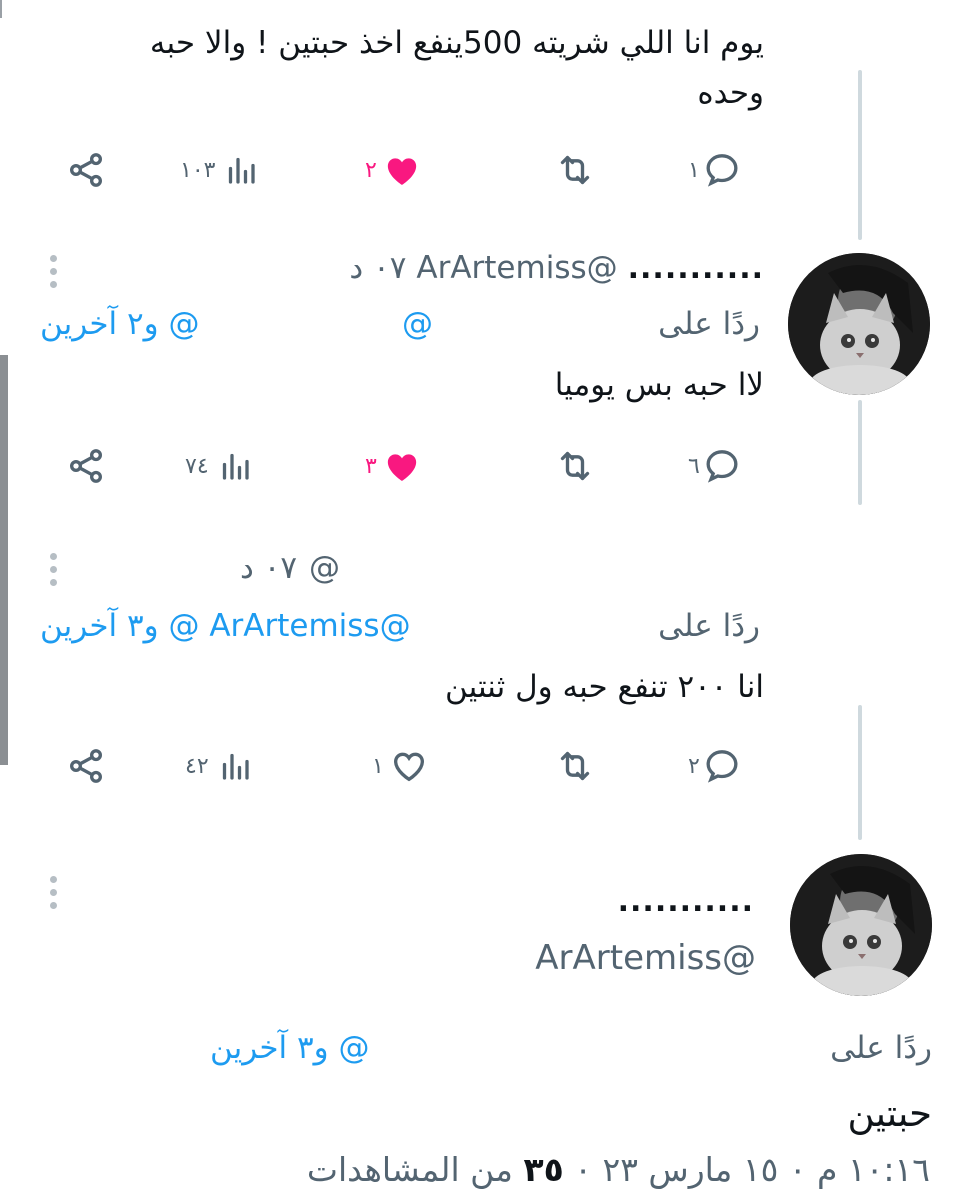  I want to click on tweet-3-header: @ ٠٧ د, so click(265, 568).